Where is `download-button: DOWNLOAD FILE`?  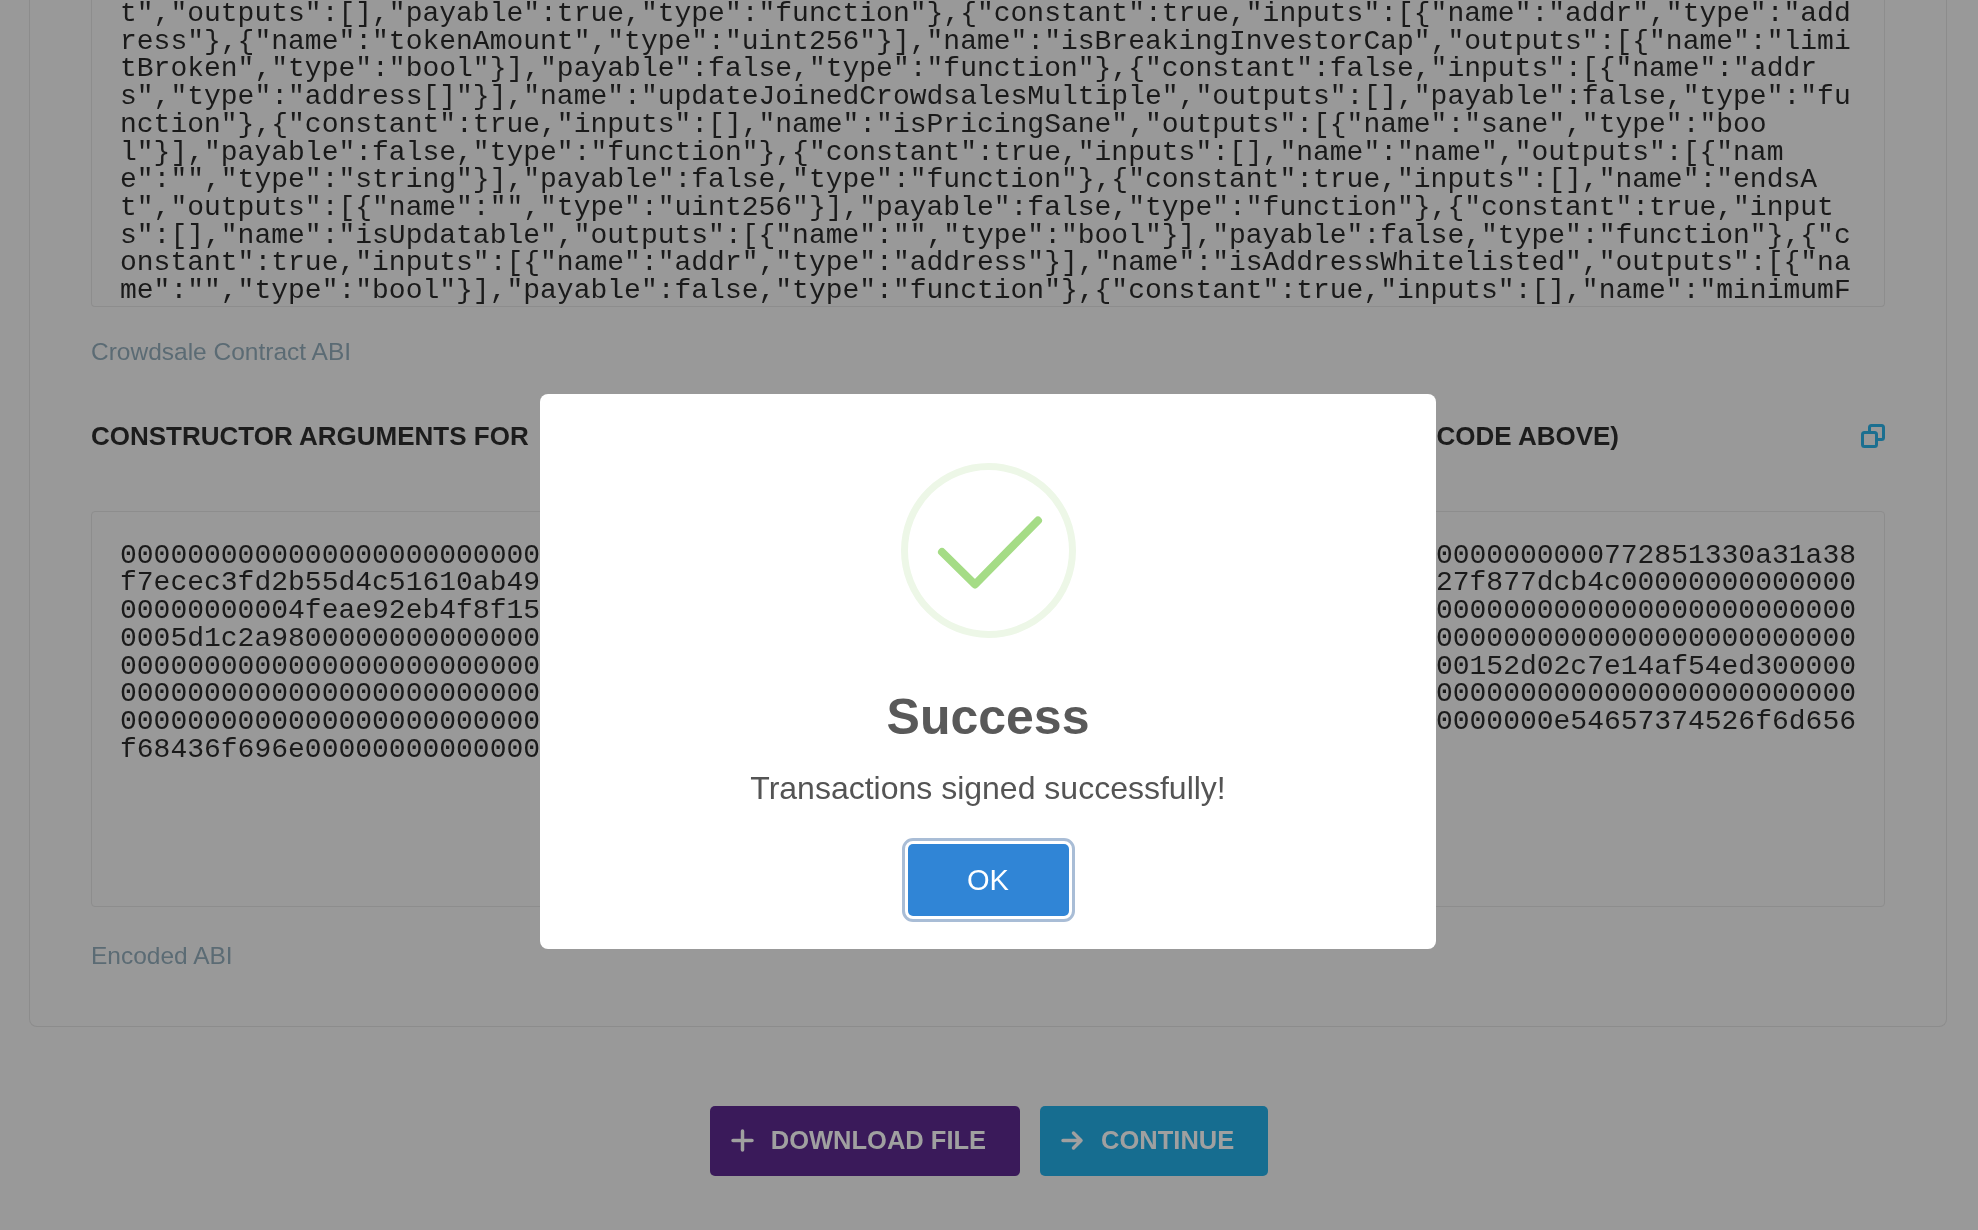
download-button: DOWNLOAD FILE is located at coordinates (865, 1140).